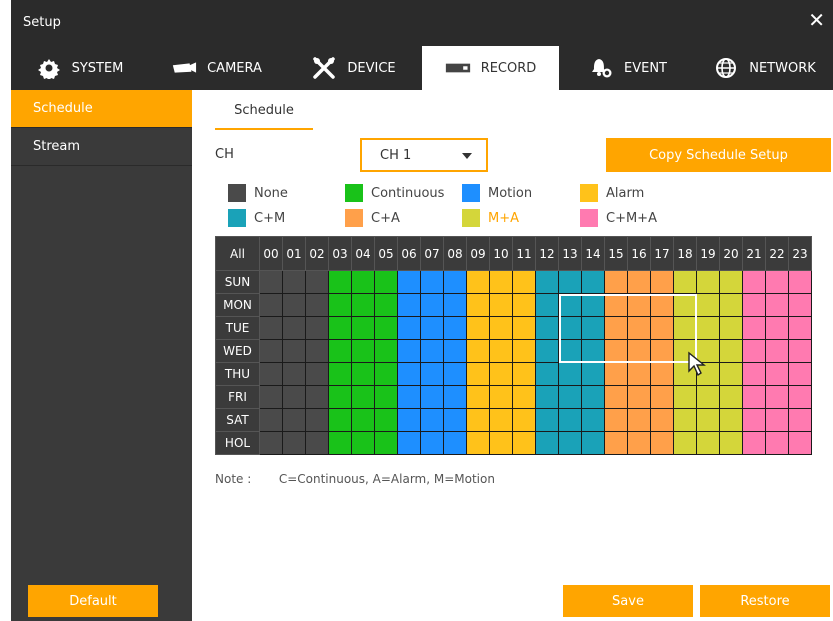  Describe the element at coordinates (101, 109) in the screenshot. I see `sidebar-item-schedule: Schedule` at that location.